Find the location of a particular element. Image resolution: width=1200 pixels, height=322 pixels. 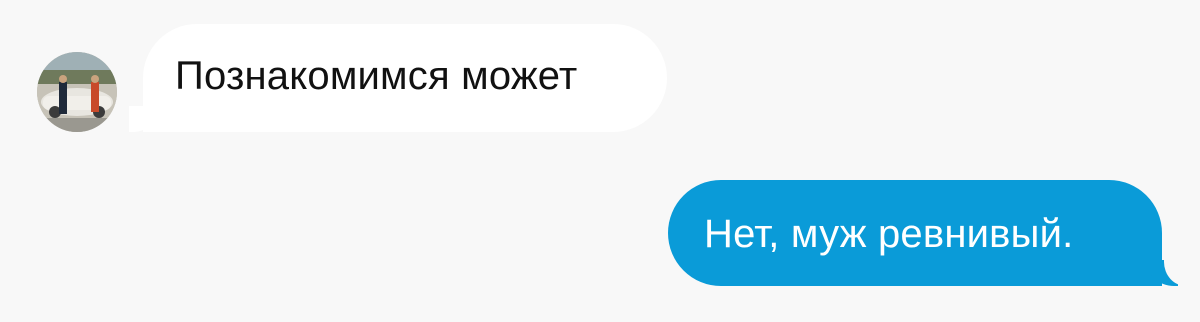

incoming-message-text: Познакомимся может is located at coordinates (376, 76).